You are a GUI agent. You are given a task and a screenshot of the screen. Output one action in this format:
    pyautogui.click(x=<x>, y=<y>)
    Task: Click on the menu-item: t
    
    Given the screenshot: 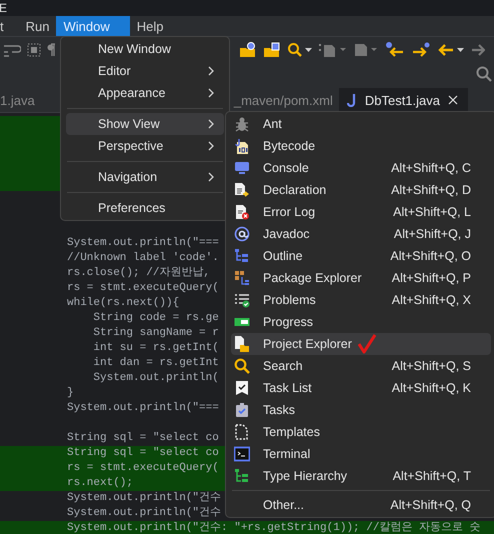 What is the action you would take?
    pyautogui.click(x=5, y=26)
    